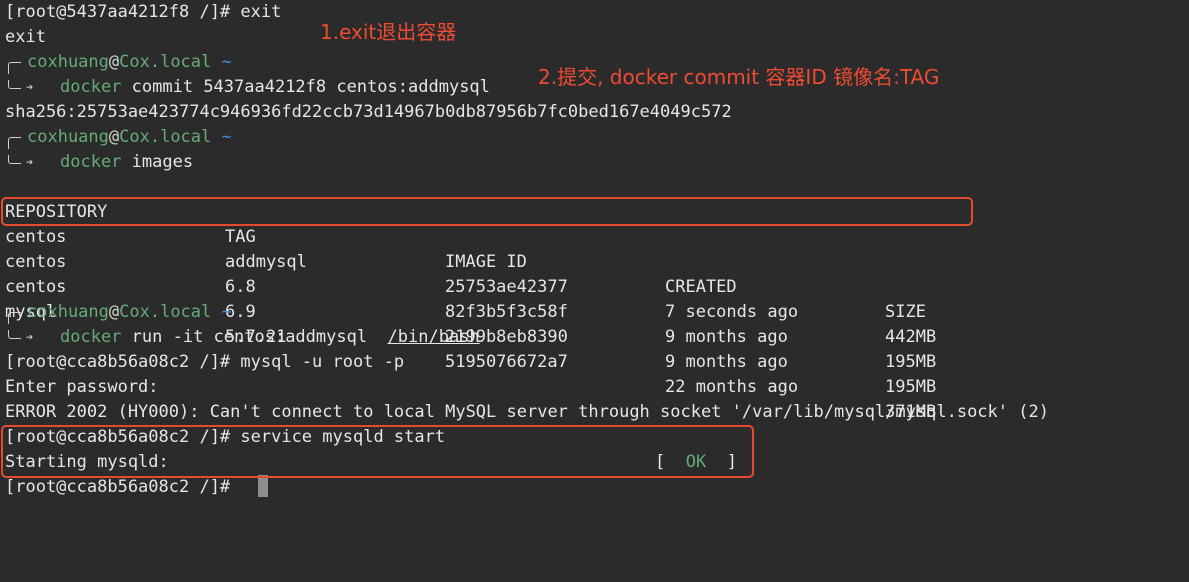 The image size is (1189, 582). What do you see at coordinates (506, 362) in the screenshot?
I see `table-cell: 5195076672a7` at bounding box center [506, 362].